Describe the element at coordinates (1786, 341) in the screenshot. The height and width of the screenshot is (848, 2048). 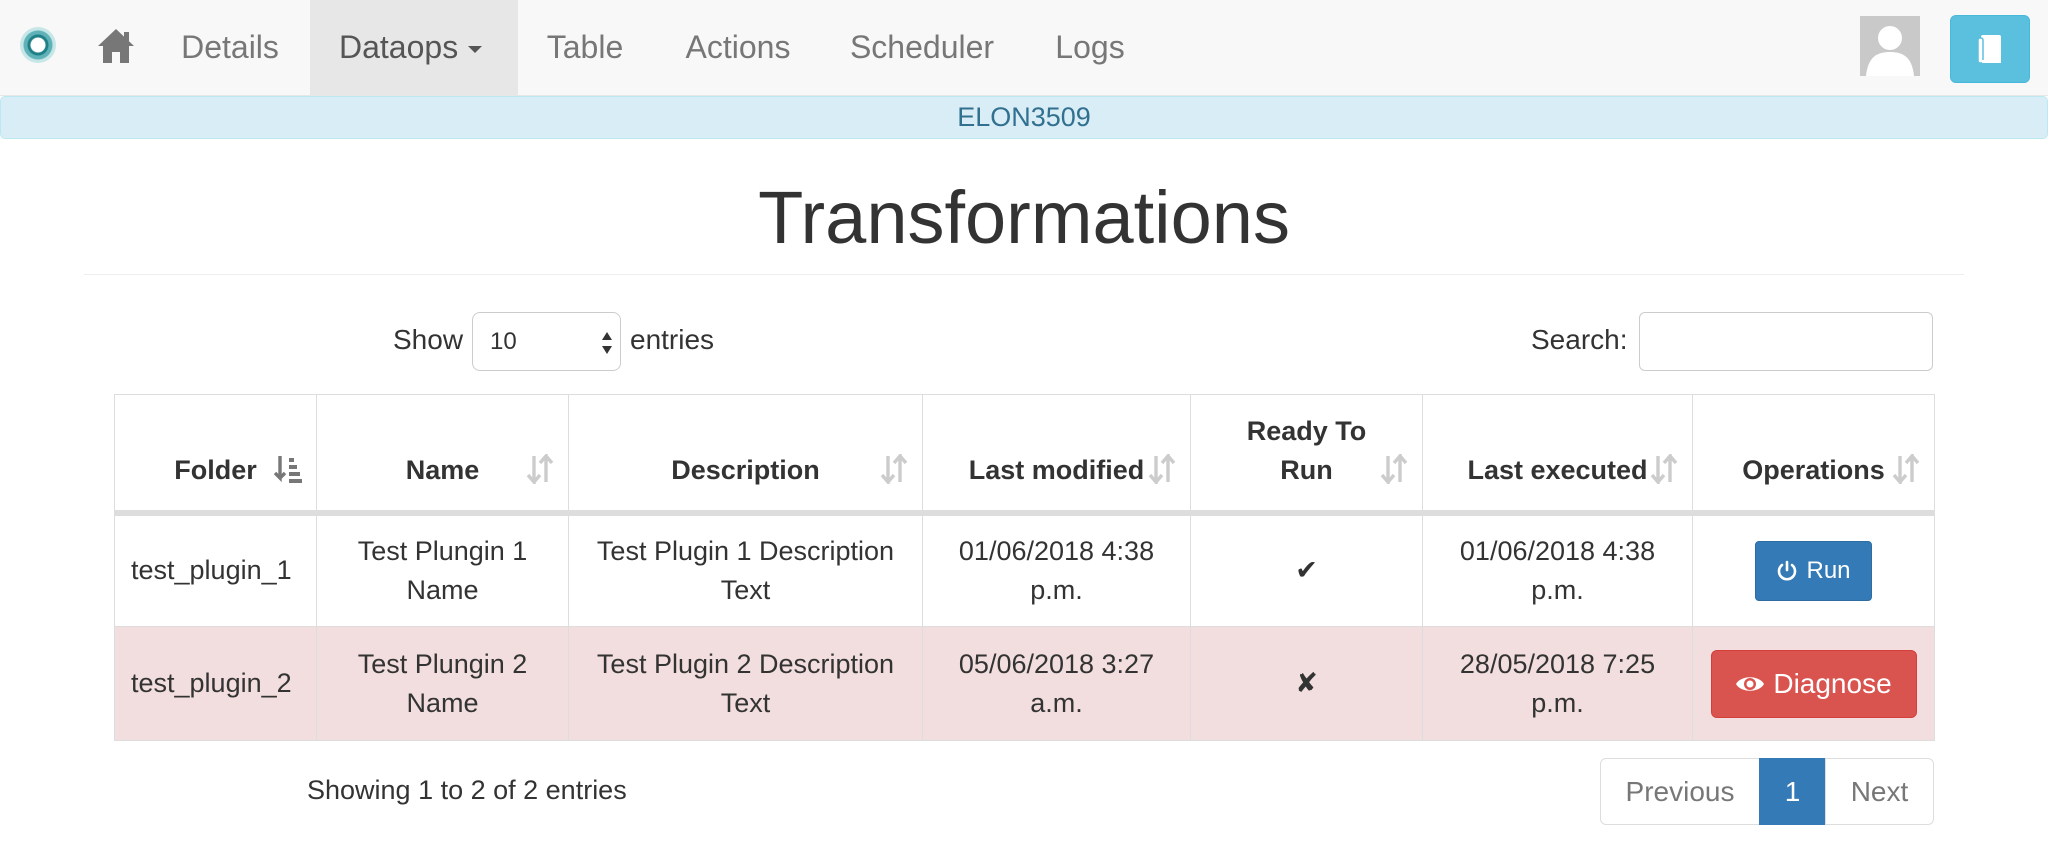
I see `search-input` at that location.